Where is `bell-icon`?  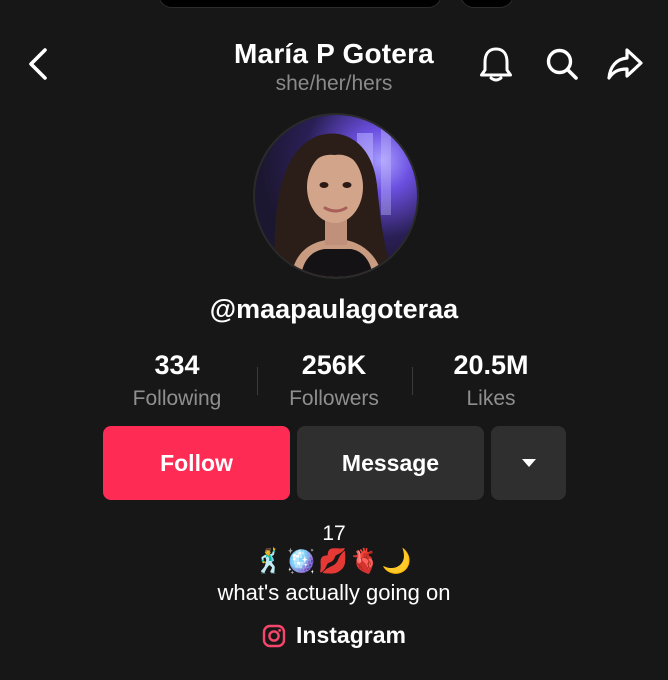 bell-icon is located at coordinates (496, 64).